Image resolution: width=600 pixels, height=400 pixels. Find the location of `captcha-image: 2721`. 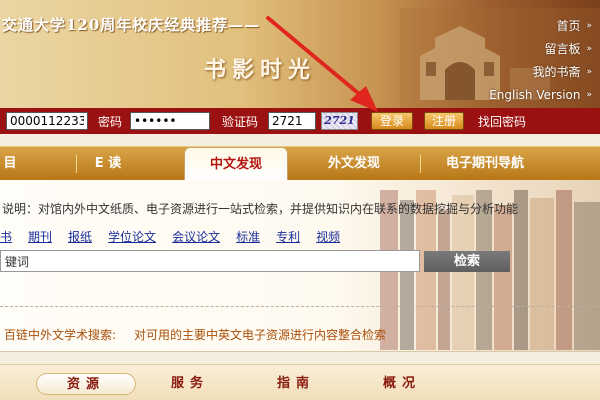

captcha-image: 2721 is located at coordinates (339, 121).